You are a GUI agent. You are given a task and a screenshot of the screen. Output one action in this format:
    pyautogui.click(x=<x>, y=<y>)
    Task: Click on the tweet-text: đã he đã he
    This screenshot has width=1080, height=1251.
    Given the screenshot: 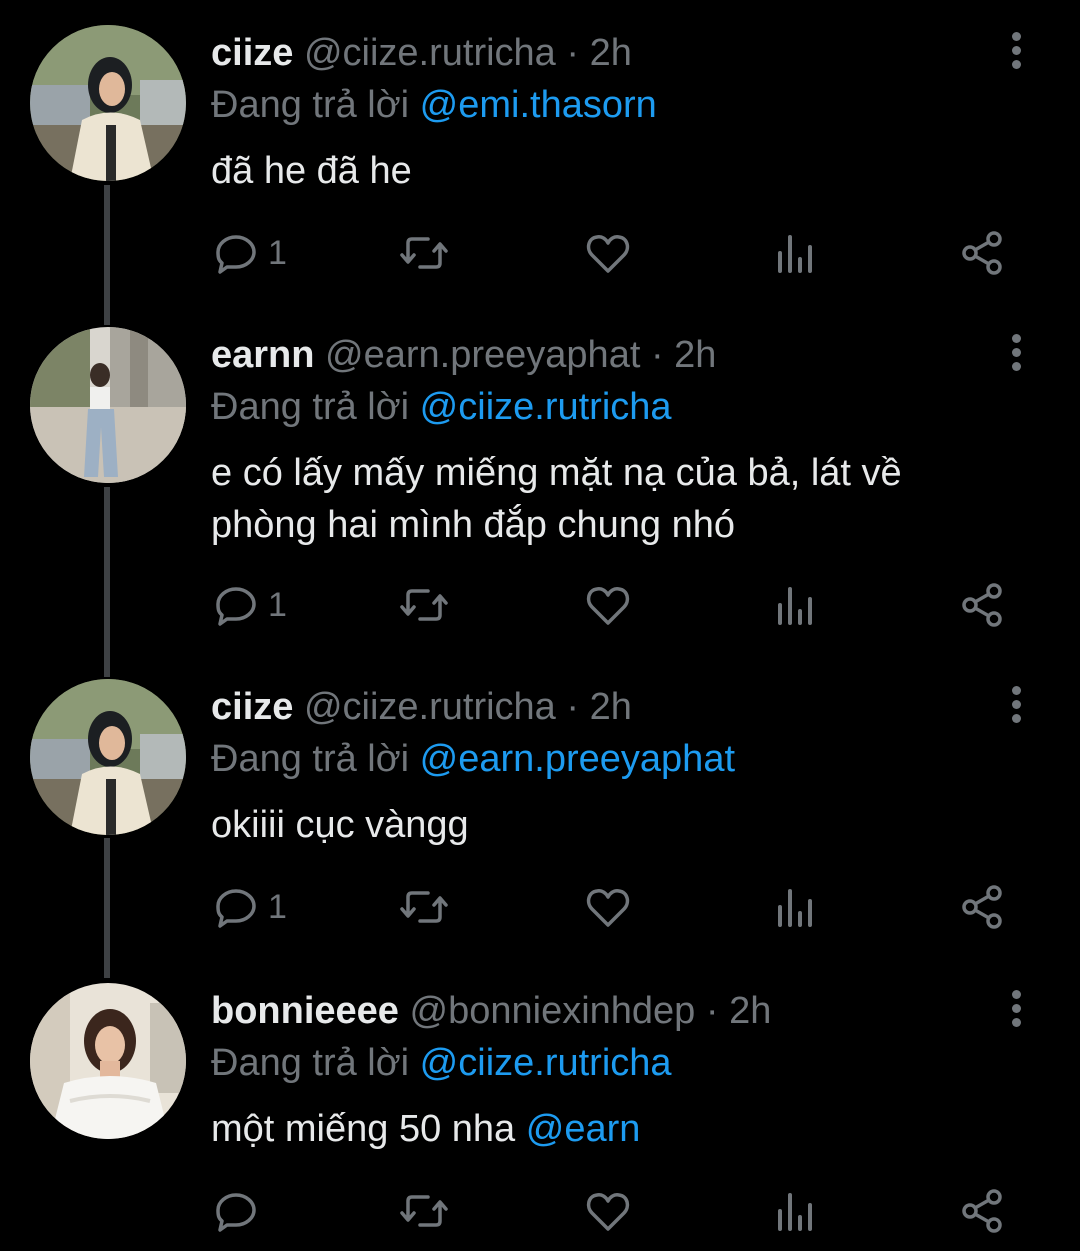 What is the action you would take?
    pyautogui.click(x=606, y=171)
    